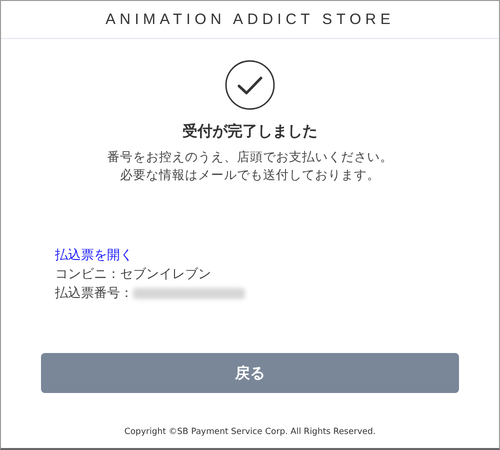 This screenshot has width=500, height=450. What do you see at coordinates (250, 432) in the screenshot?
I see `copyright-text: Copyright ©SB Payment Service Corp. All Rights Reserved.` at bounding box center [250, 432].